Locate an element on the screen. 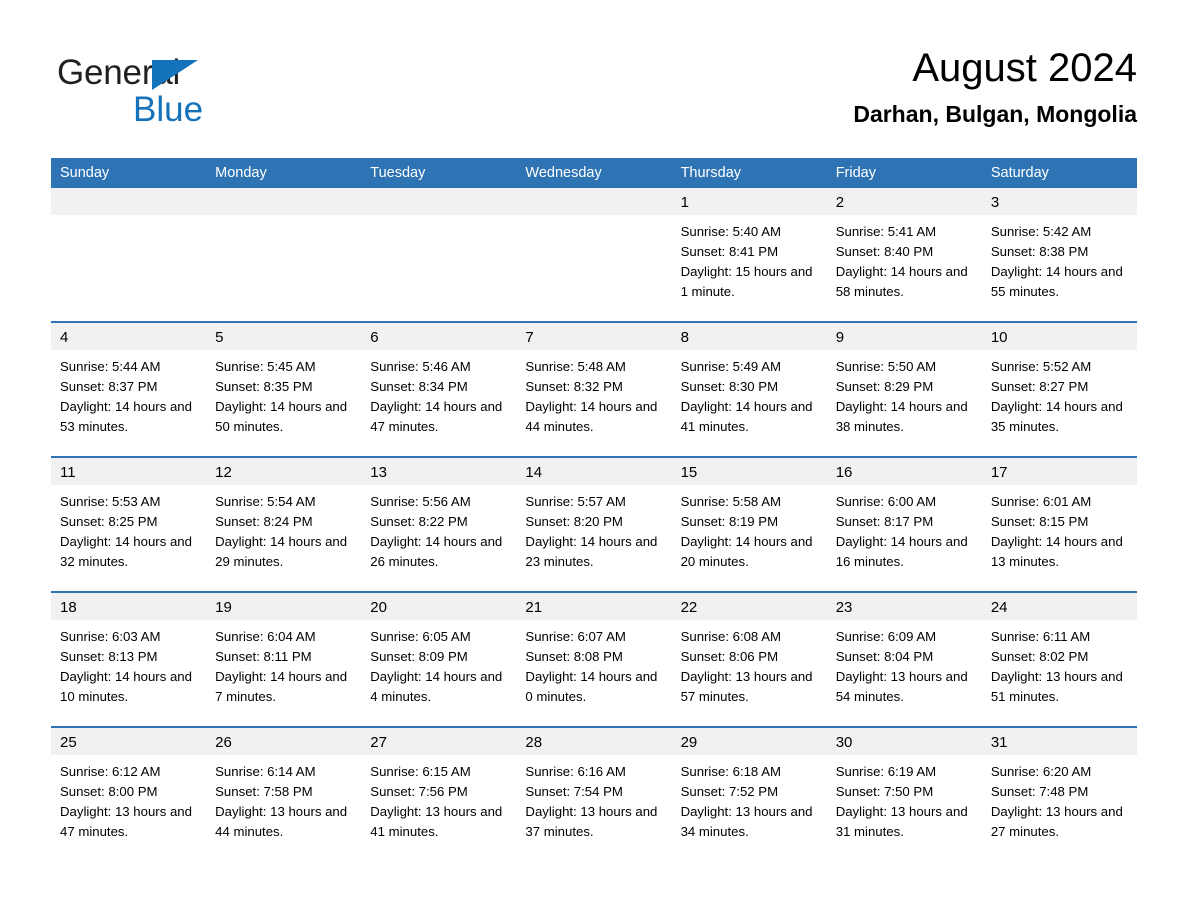  daylight-text: Daylight: 13 hours and 47 minutes. is located at coordinates (126, 821).